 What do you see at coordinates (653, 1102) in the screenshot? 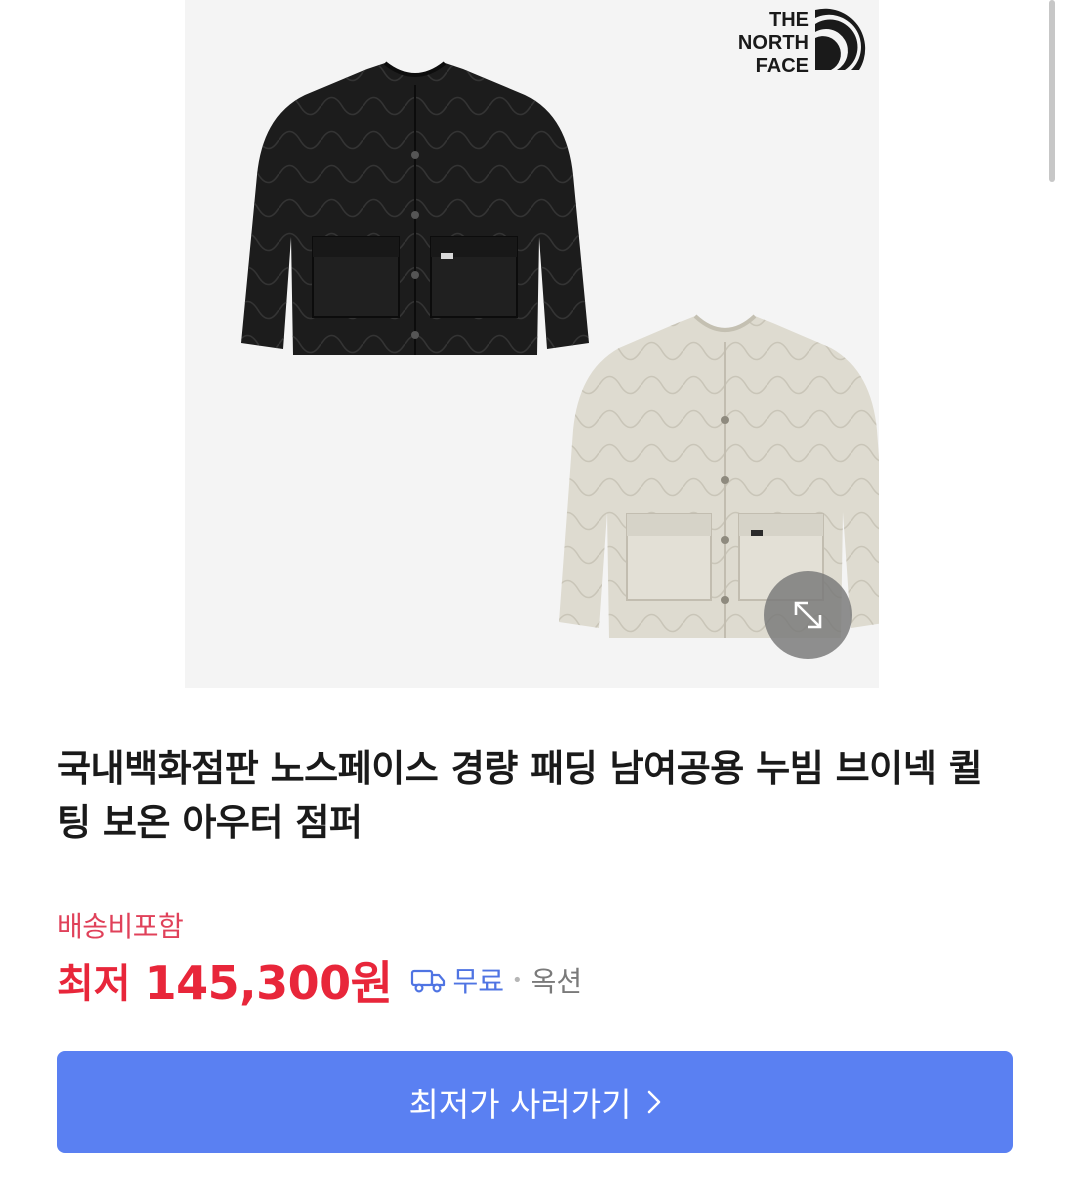
I see `chevron-right-icon` at bounding box center [653, 1102].